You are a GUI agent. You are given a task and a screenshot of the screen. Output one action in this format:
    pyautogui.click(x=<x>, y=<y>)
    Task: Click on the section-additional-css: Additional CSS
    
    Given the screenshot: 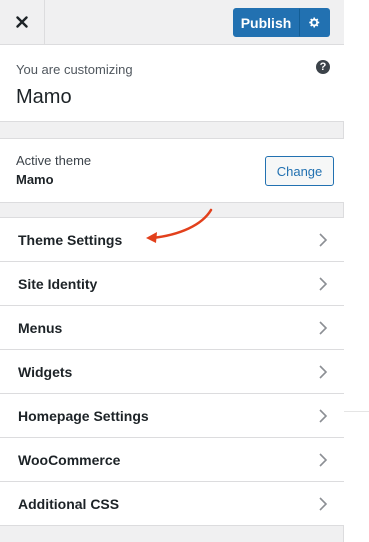 What is the action you would take?
    pyautogui.click(x=172, y=504)
    